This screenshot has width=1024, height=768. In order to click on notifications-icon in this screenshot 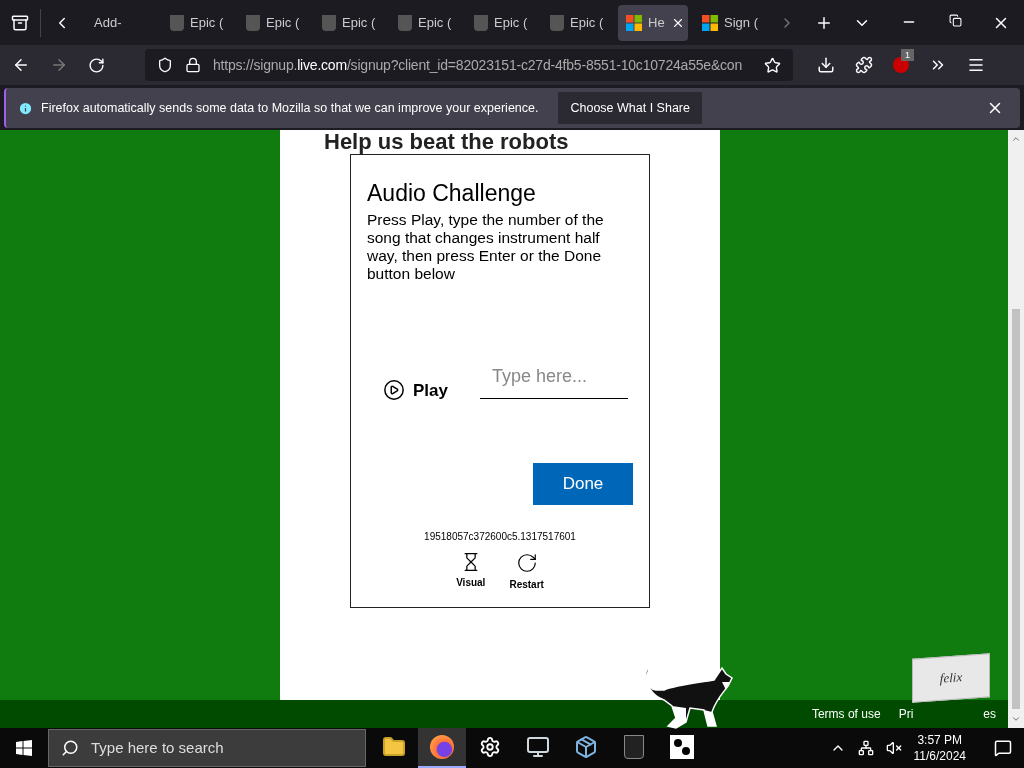, I will do `click(1003, 748)`.